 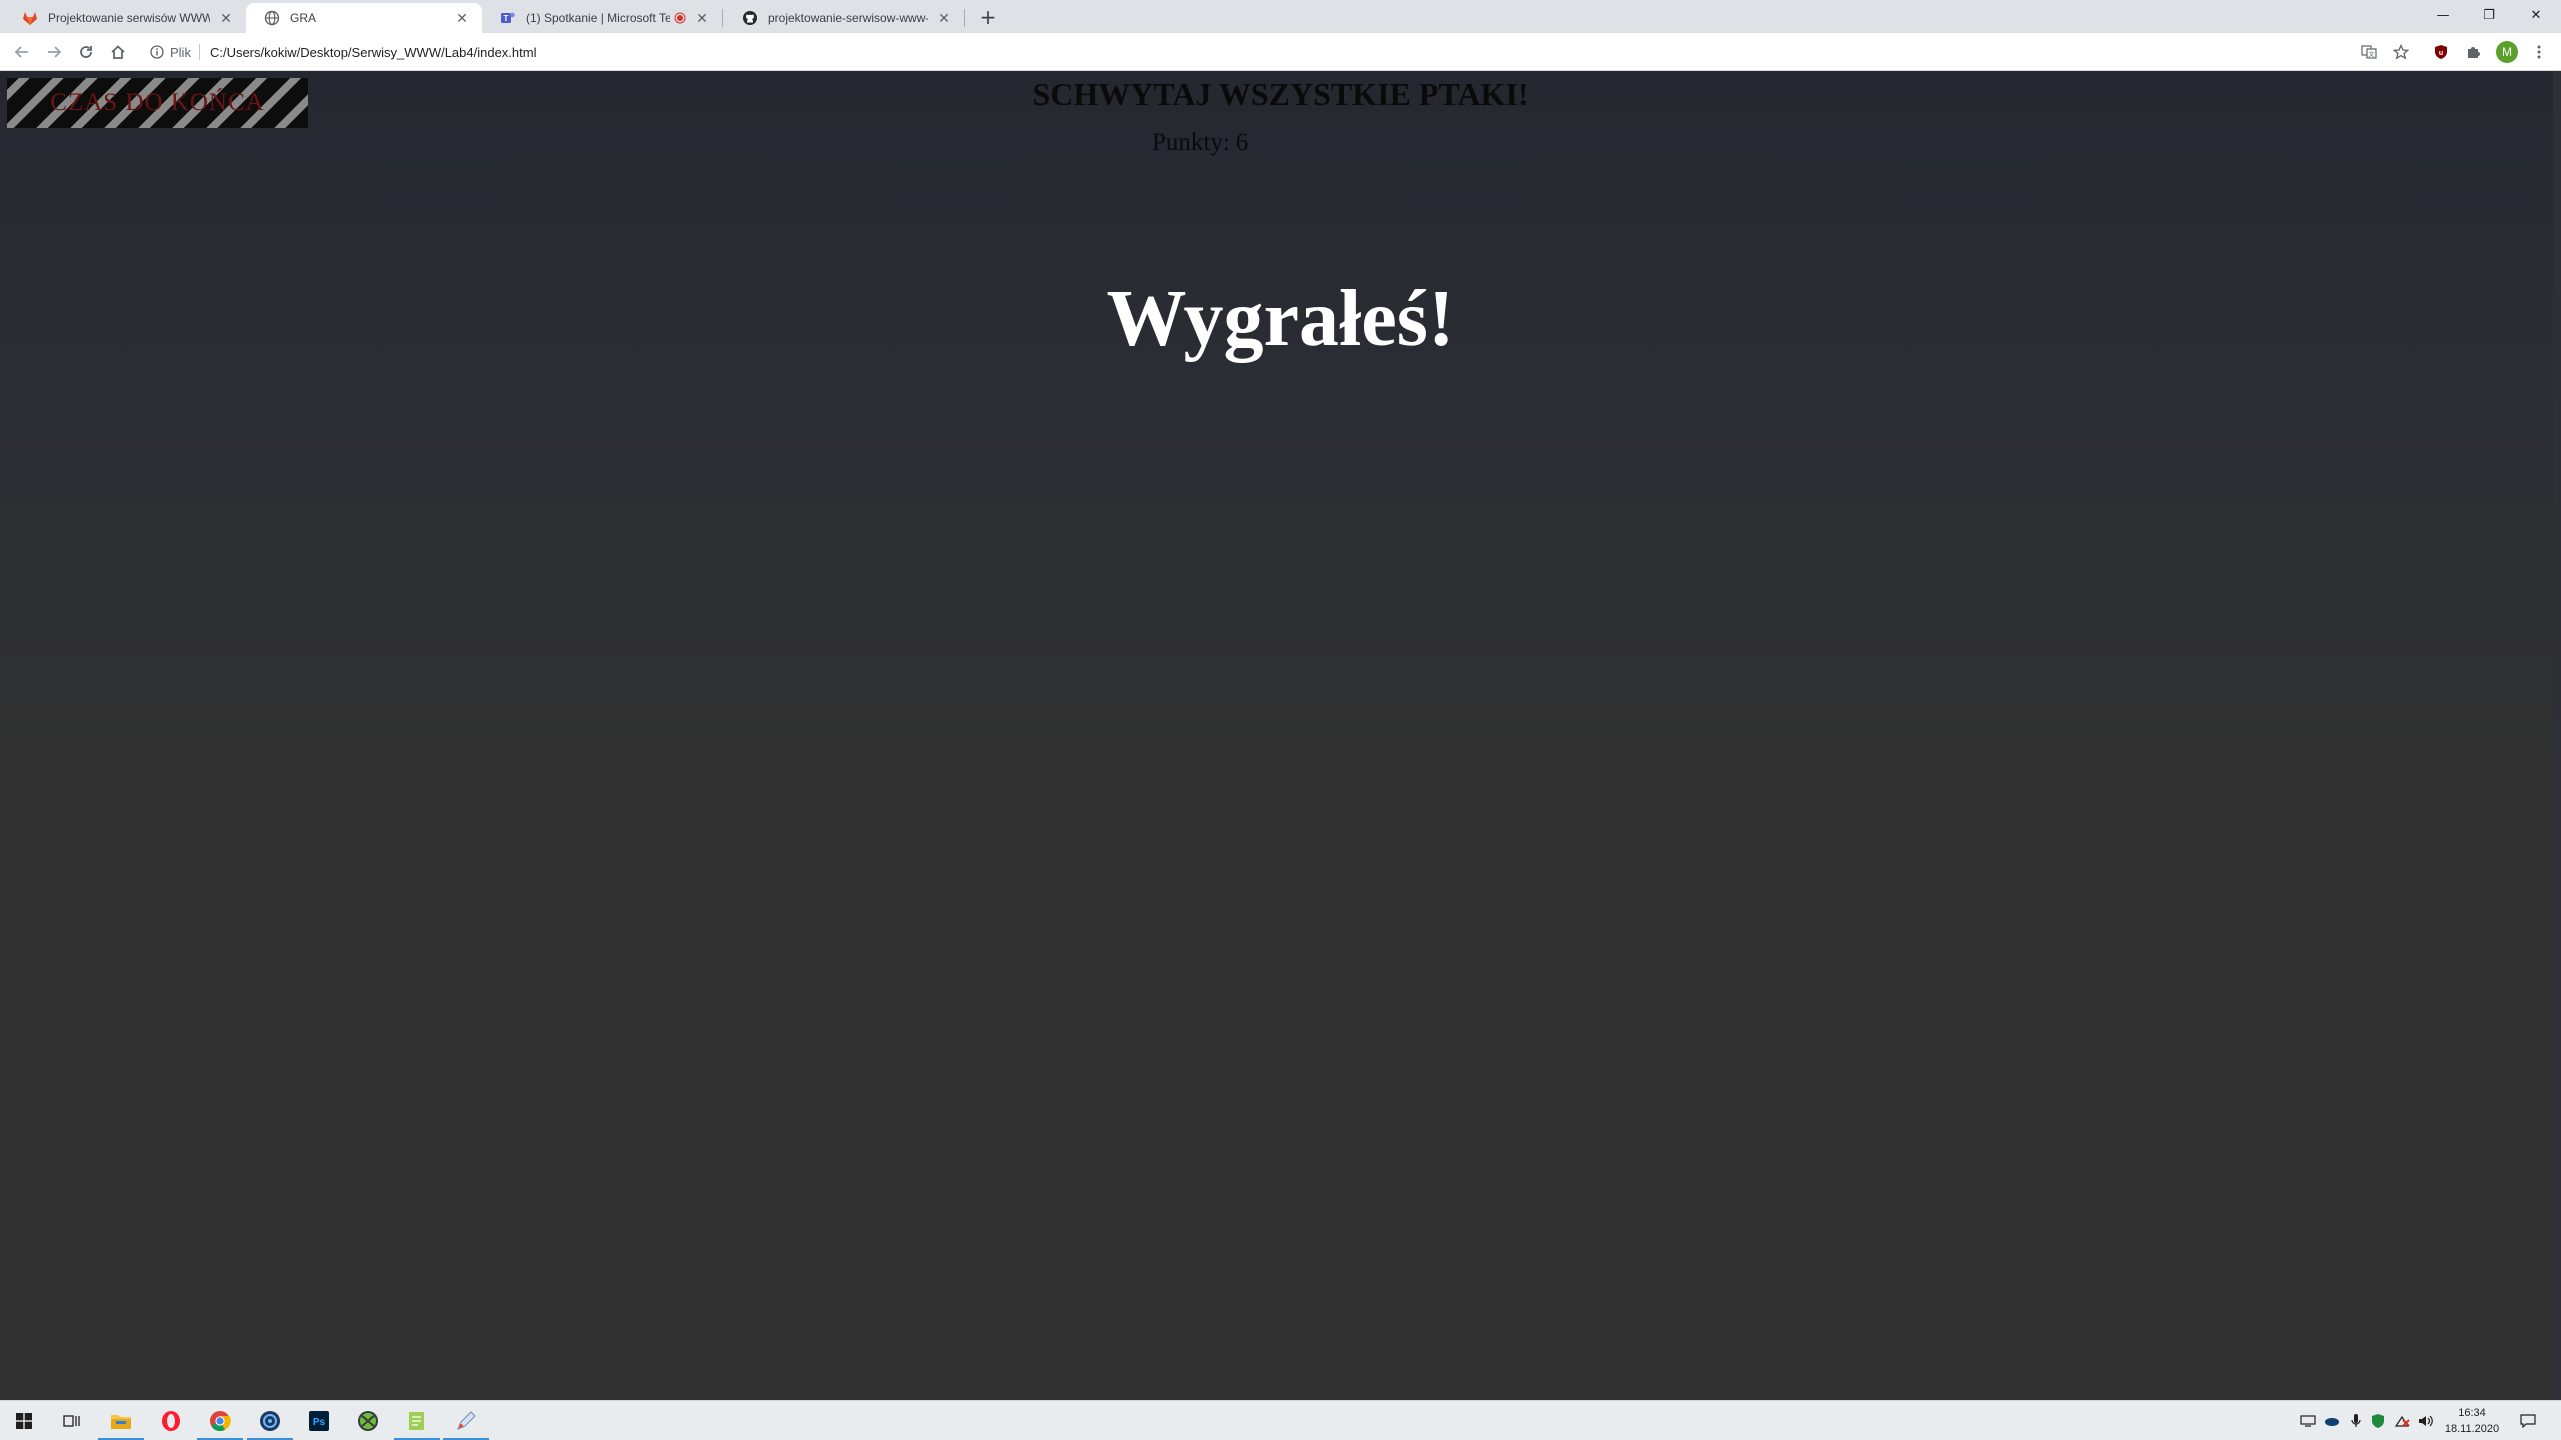 I want to click on result-message: Wygrałeś!, so click(x=1280, y=319).